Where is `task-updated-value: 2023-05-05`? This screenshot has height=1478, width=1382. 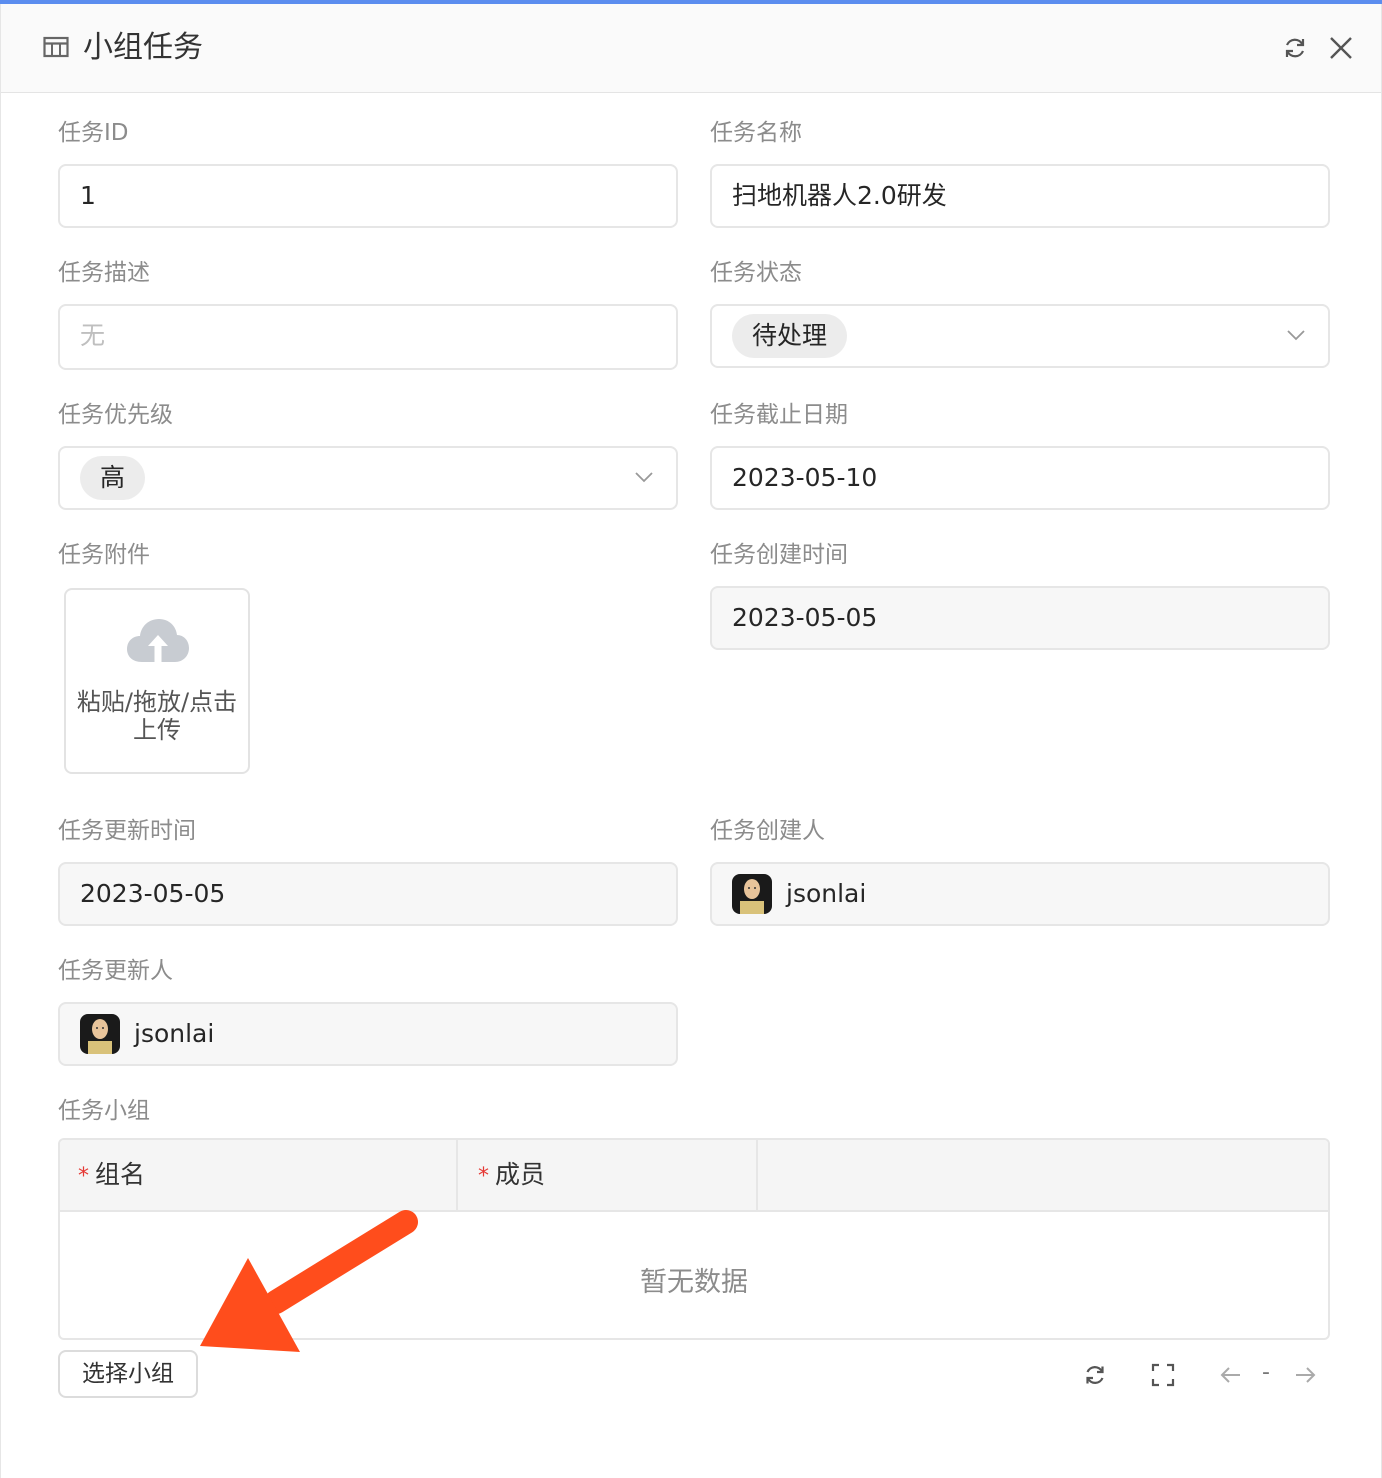 task-updated-value: 2023-05-05 is located at coordinates (153, 893).